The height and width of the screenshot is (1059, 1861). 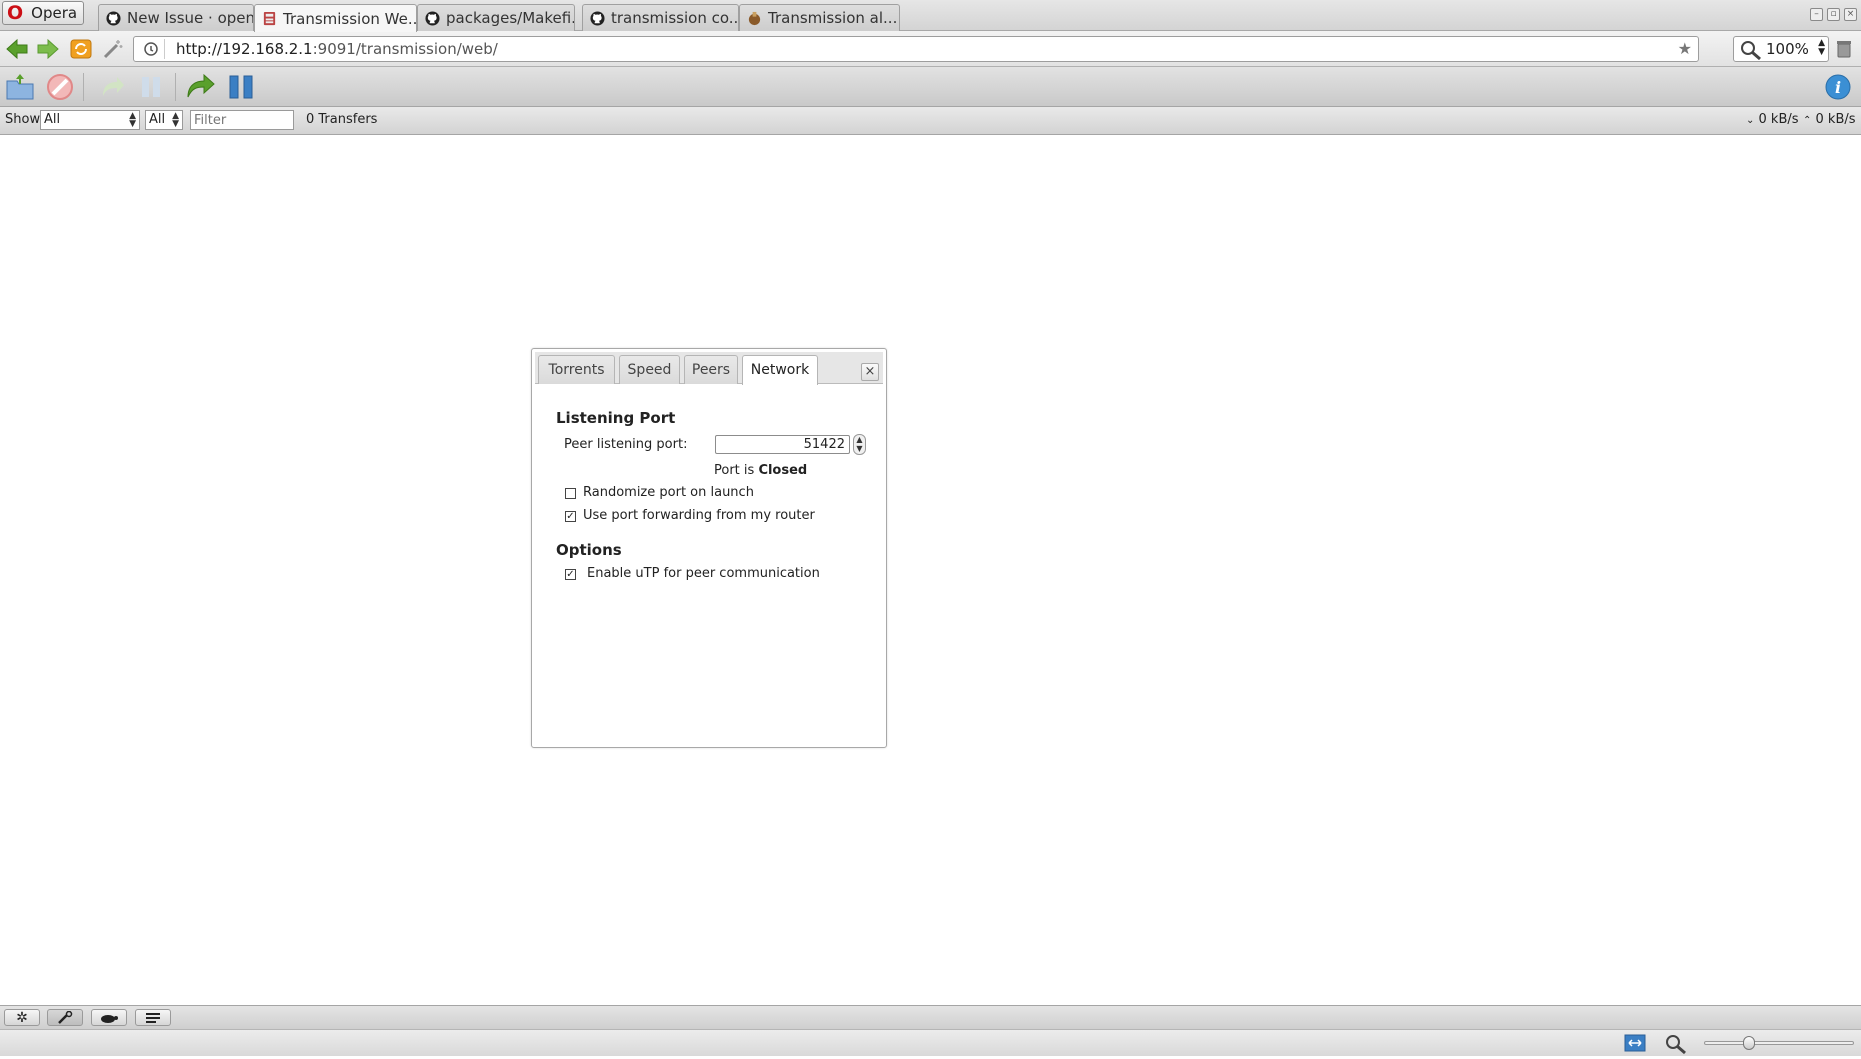 What do you see at coordinates (782, 444) in the screenshot?
I see `peer-port-input` at bounding box center [782, 444].